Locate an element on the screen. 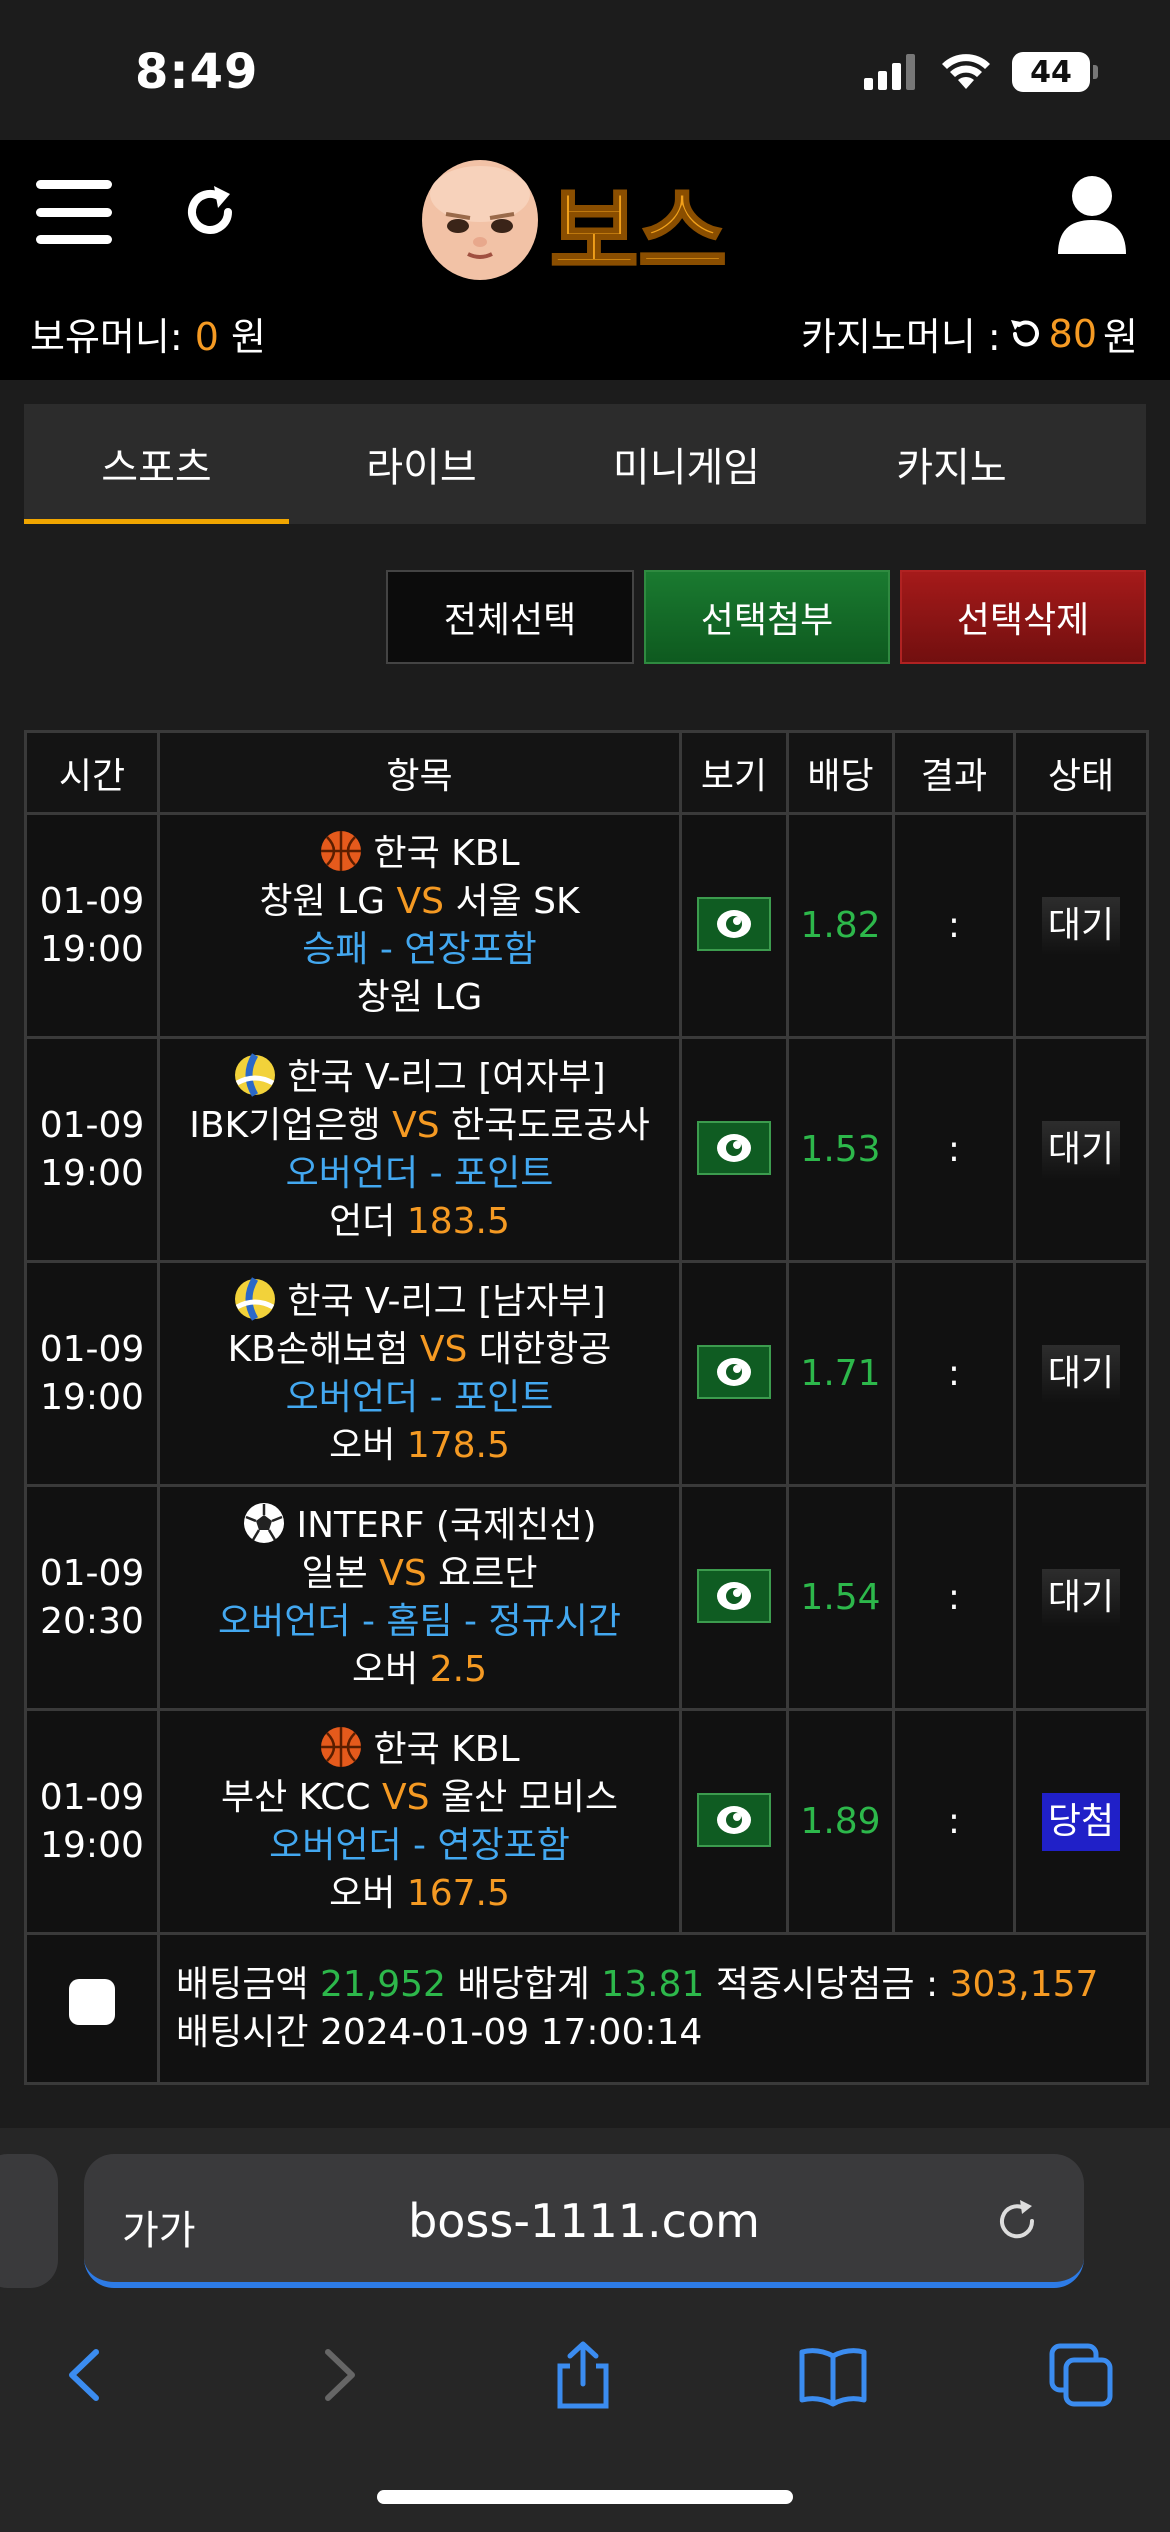 The image size is (1170, 2532). row-time: 01-09 20:30 is located at coordinates (92, 1597).